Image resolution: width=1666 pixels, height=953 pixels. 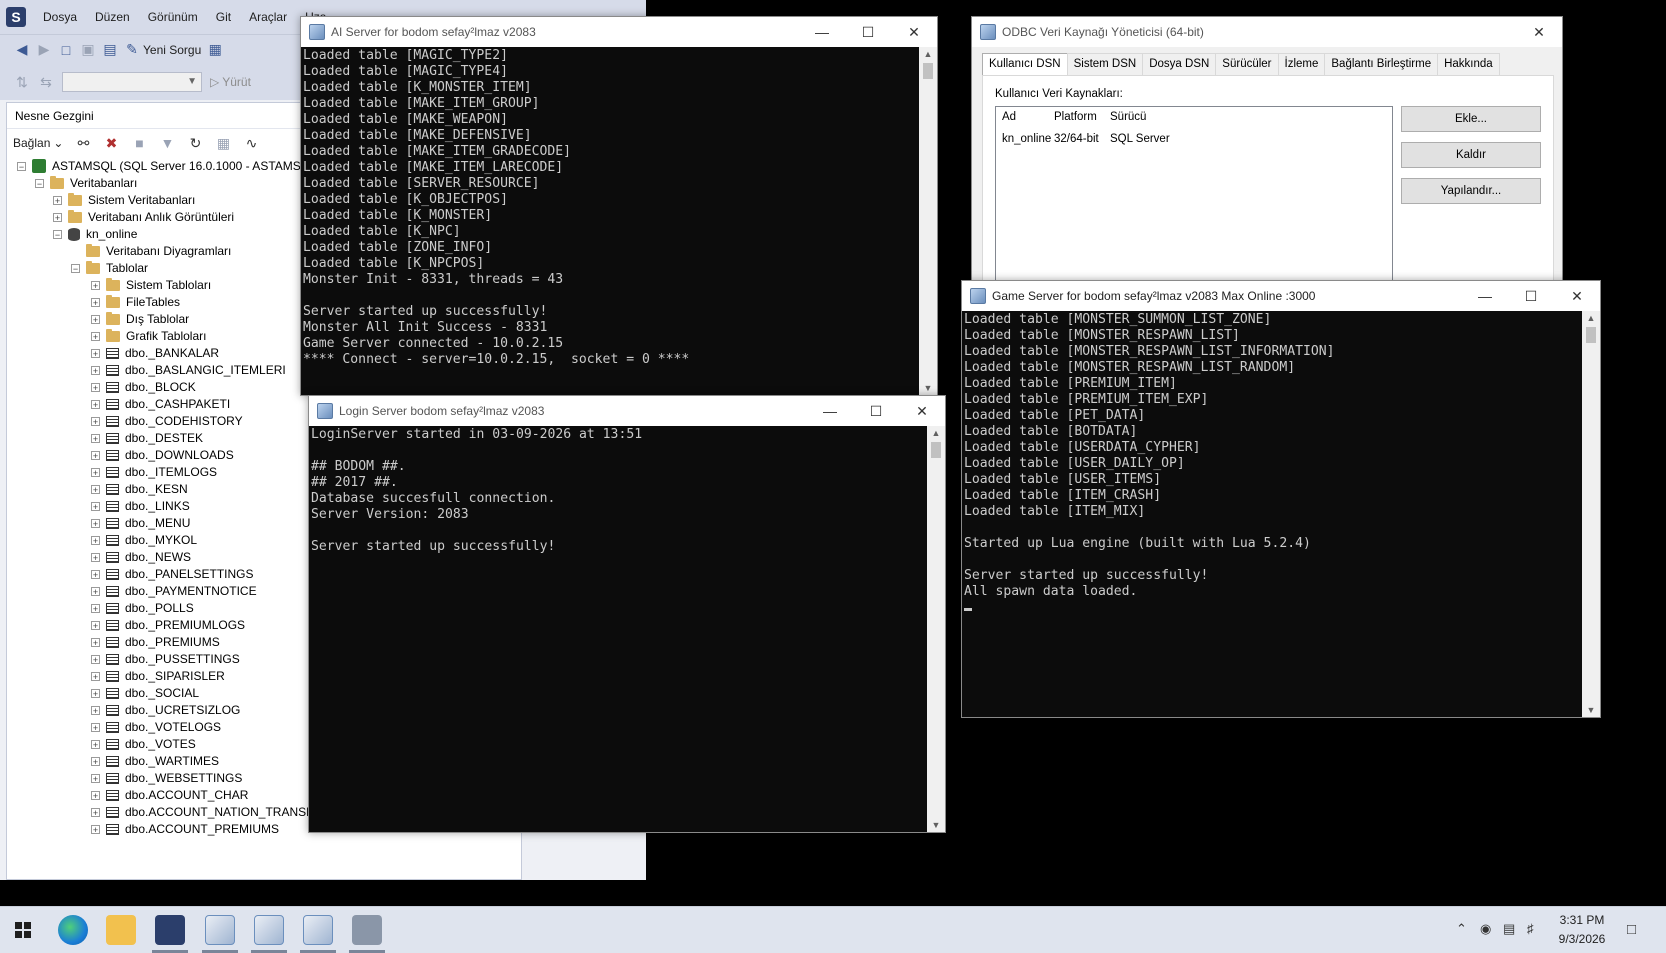 I want to click on tree-node-table: + dbo._SIPARISLER, so click(x=158, y=676).